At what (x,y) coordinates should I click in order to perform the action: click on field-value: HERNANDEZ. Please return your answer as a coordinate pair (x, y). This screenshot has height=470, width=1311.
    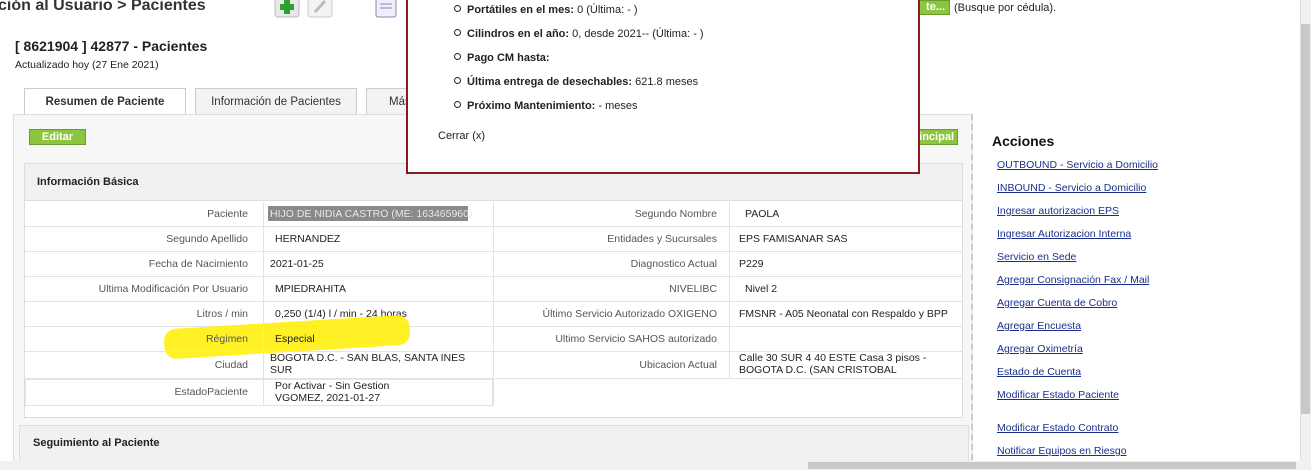
    Looking at the image, I should click on (308, 239).